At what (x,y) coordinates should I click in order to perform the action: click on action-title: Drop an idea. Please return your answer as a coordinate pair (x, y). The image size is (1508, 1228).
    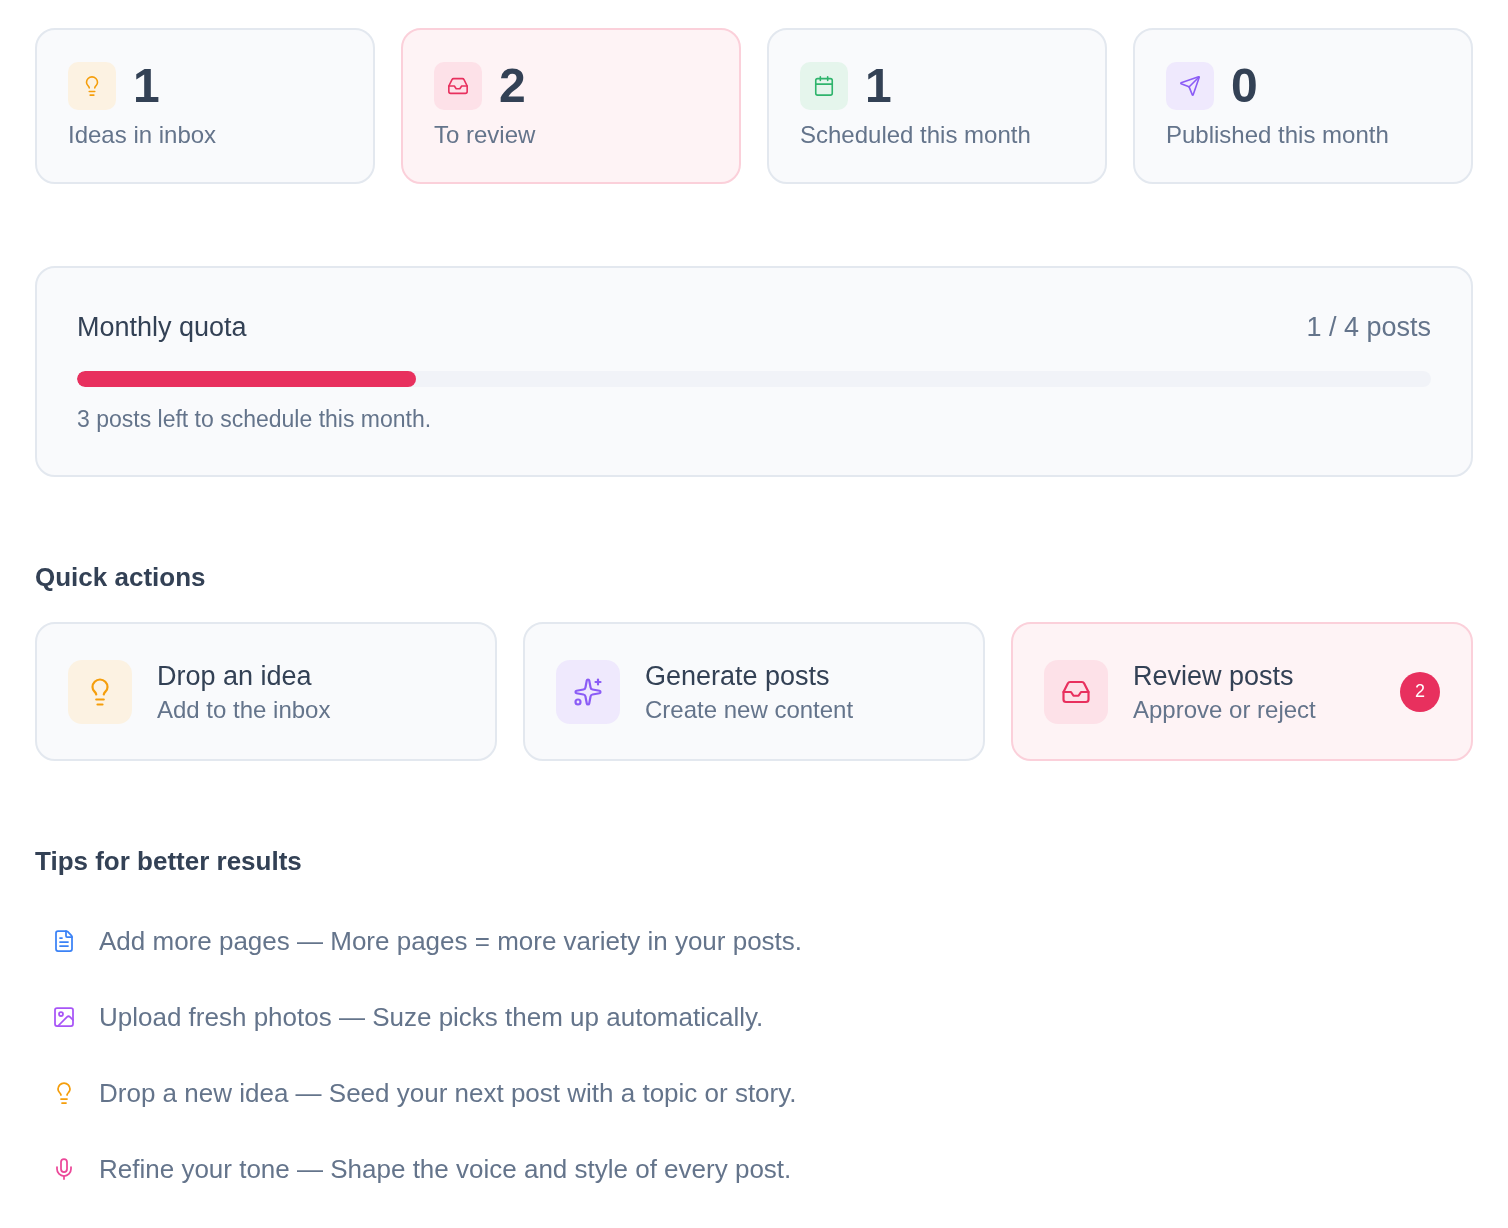
    Looking at the image, I should click on (235, 676).